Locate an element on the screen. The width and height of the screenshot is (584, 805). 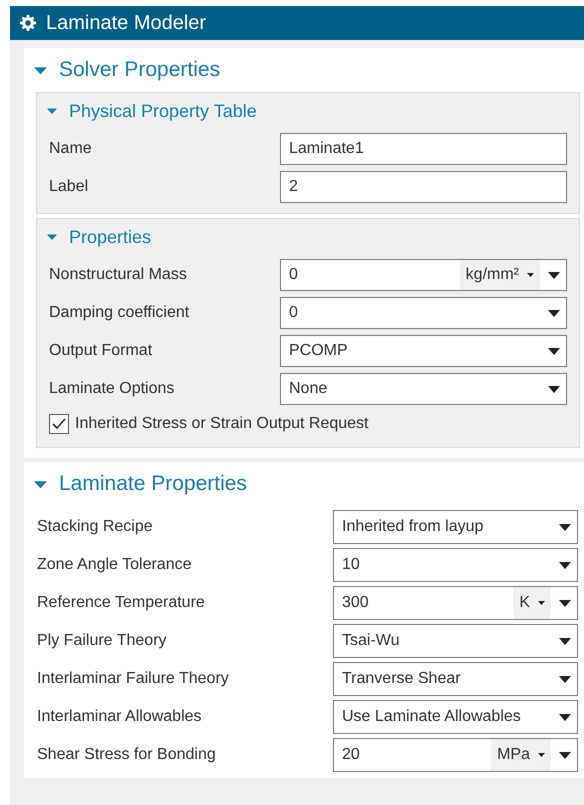
field-label: Zone Angle Tolerance is located at coordinates (114, 565).